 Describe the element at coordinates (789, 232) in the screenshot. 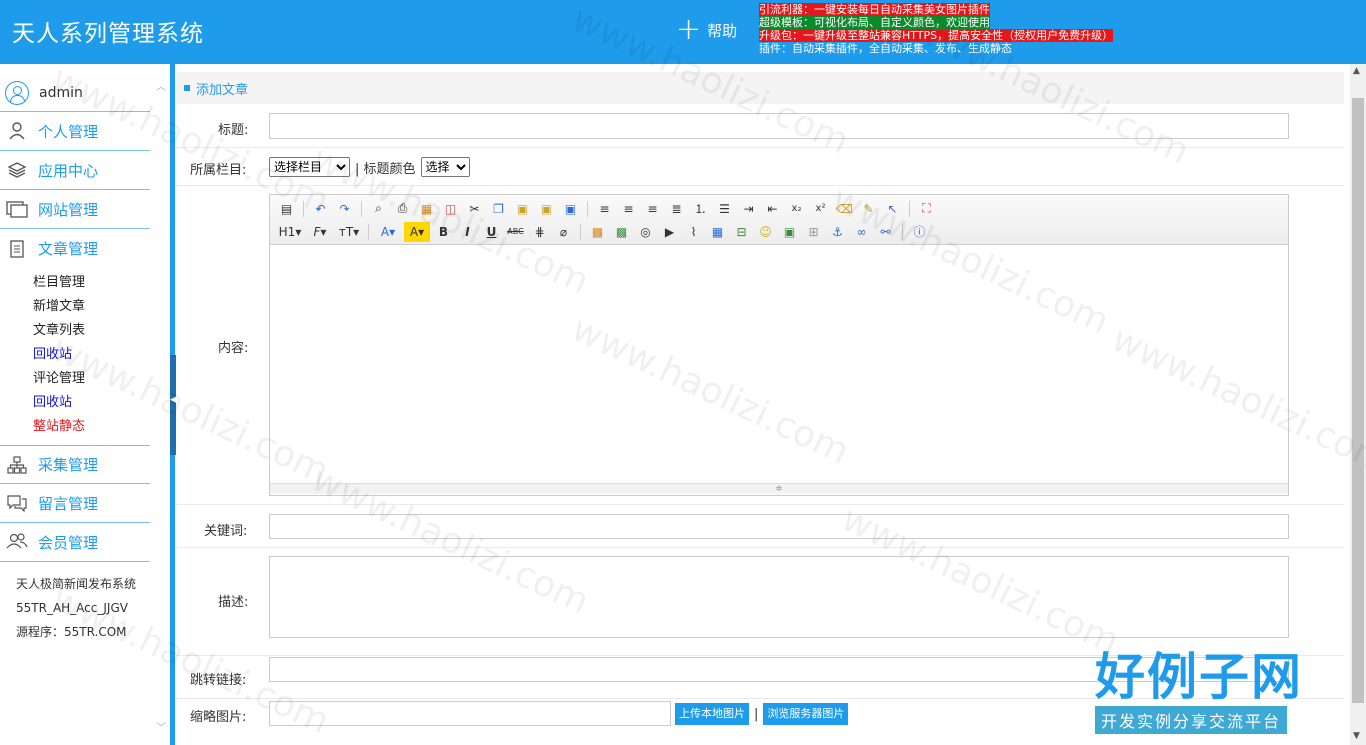

I see `map-icon: ▣` at that location.